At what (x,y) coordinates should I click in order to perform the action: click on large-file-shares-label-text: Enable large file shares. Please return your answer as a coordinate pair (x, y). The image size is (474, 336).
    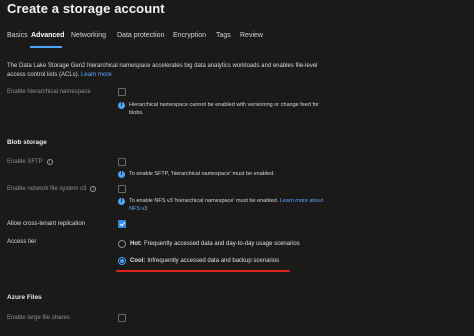
    Looking at the image, I should click on (38, 318).